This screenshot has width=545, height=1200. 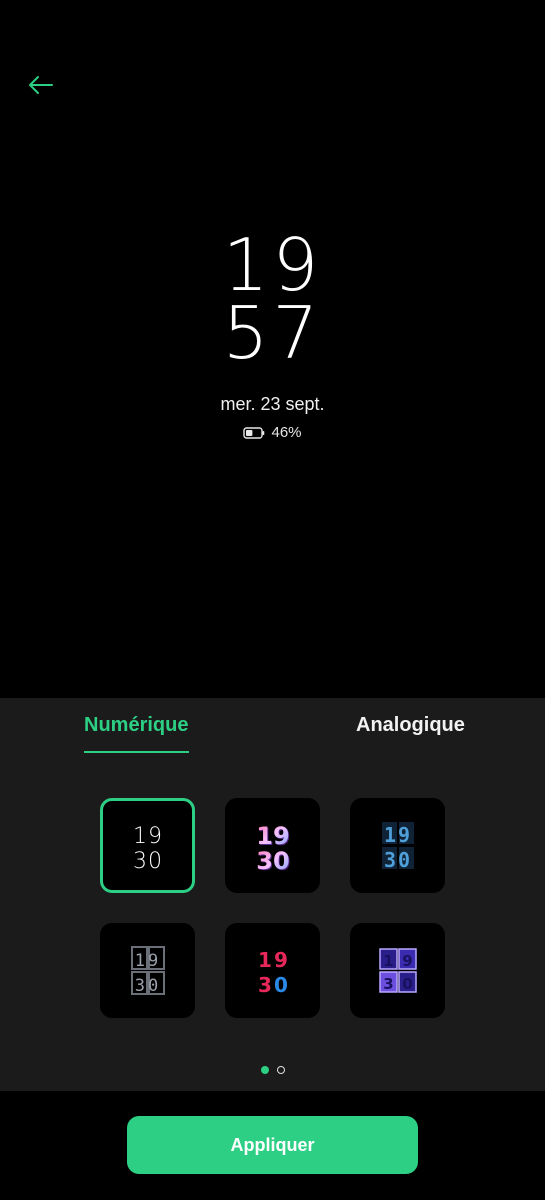 I want to click on battery-icon, so click(x=254, y=432).